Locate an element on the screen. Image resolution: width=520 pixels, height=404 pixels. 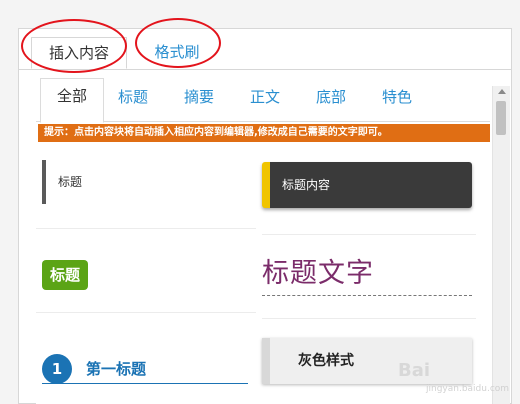
template-dark-title: 标题内容 is located at coordinates (367, 185).